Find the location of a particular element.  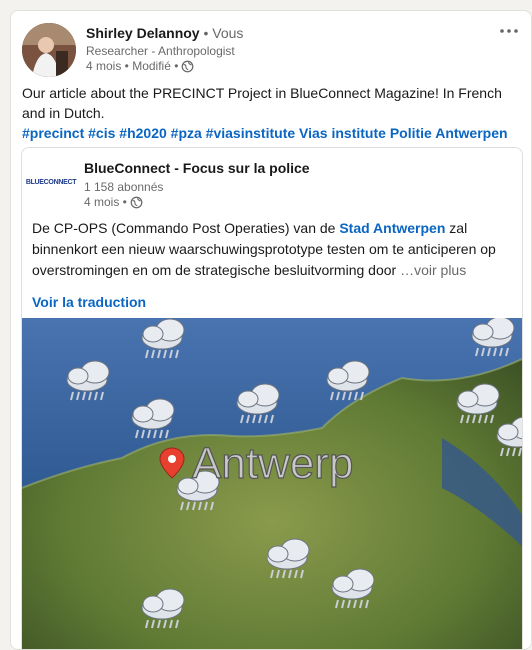

author-degree: • Vous is located at coordinates (221, 33).